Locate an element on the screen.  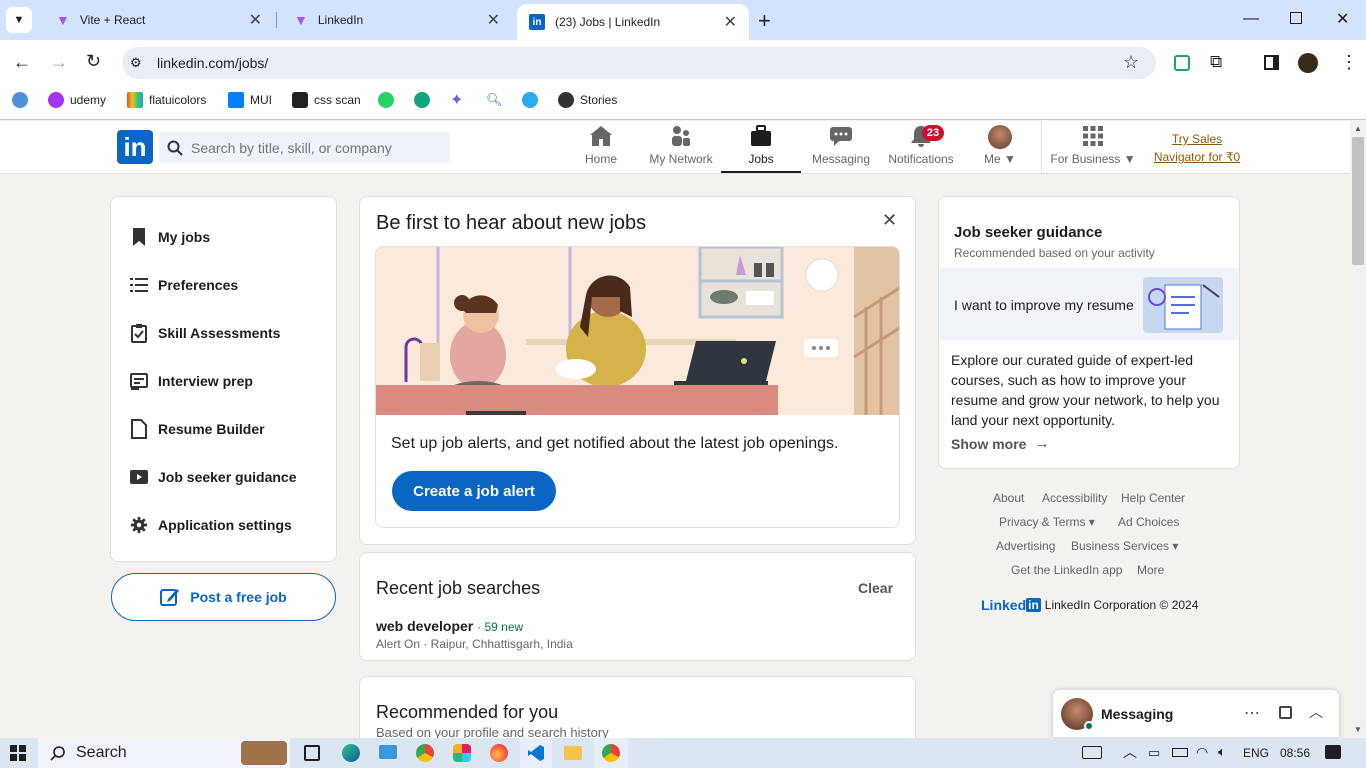
grid-icon is located at coordinates (1093, 136).